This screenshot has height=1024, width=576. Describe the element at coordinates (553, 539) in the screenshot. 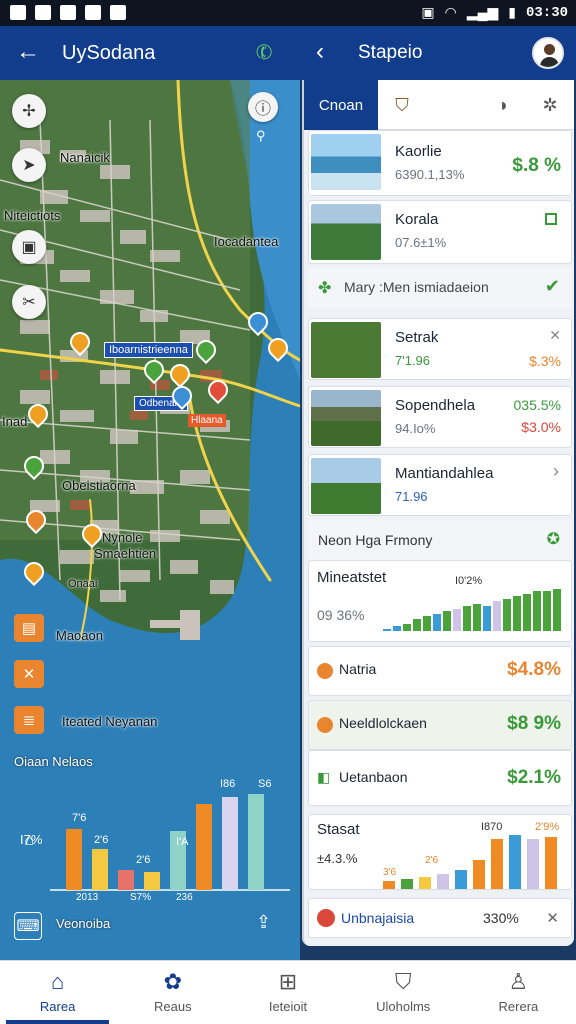

I see `refresh-icon: ✪` at that location.